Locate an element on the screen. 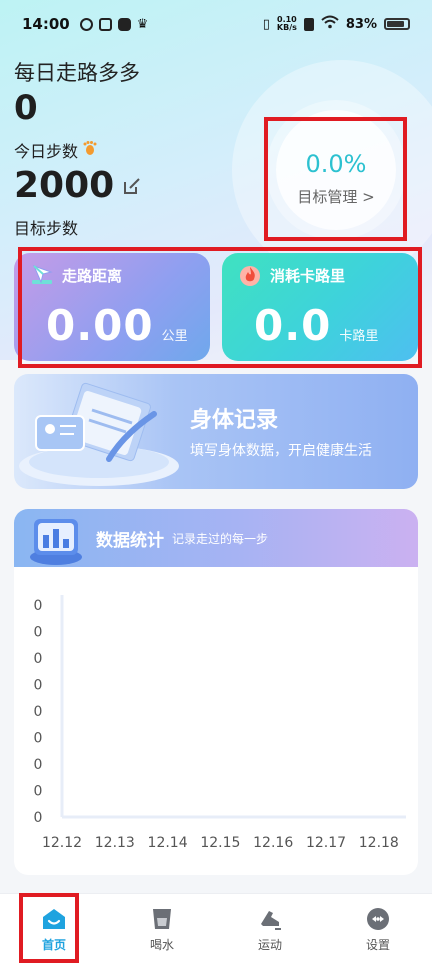 The height and width of the screenshot is (964, 432). status-bar: 14:00 ♛ ▯ 0.10 KB/s 83% is located at coordinates (216, 24).